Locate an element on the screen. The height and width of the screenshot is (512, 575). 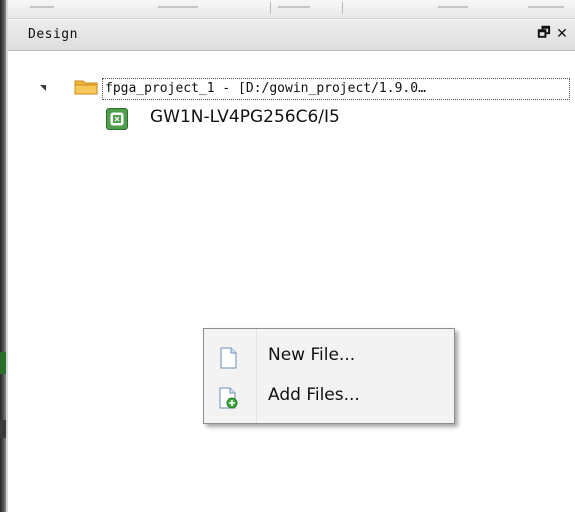
device-label: GW1N-LV4PG256C6/I5 is located at coordinates (245, 117).